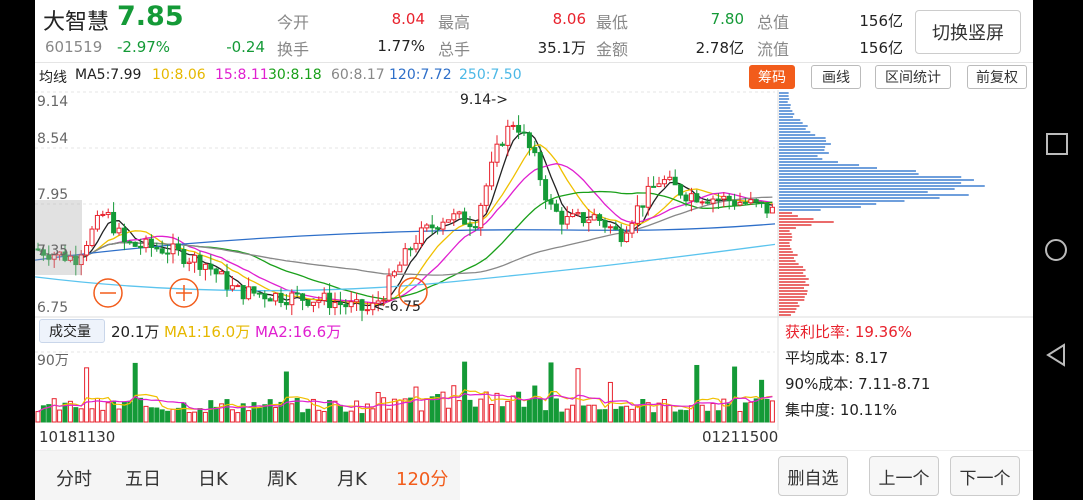 Image resolution: width=1083 pixels, height=500 pixels. Describe the element at coordinates (420, 75) in the screenshot. I see `ma120-value: 120:7.72` at that location.